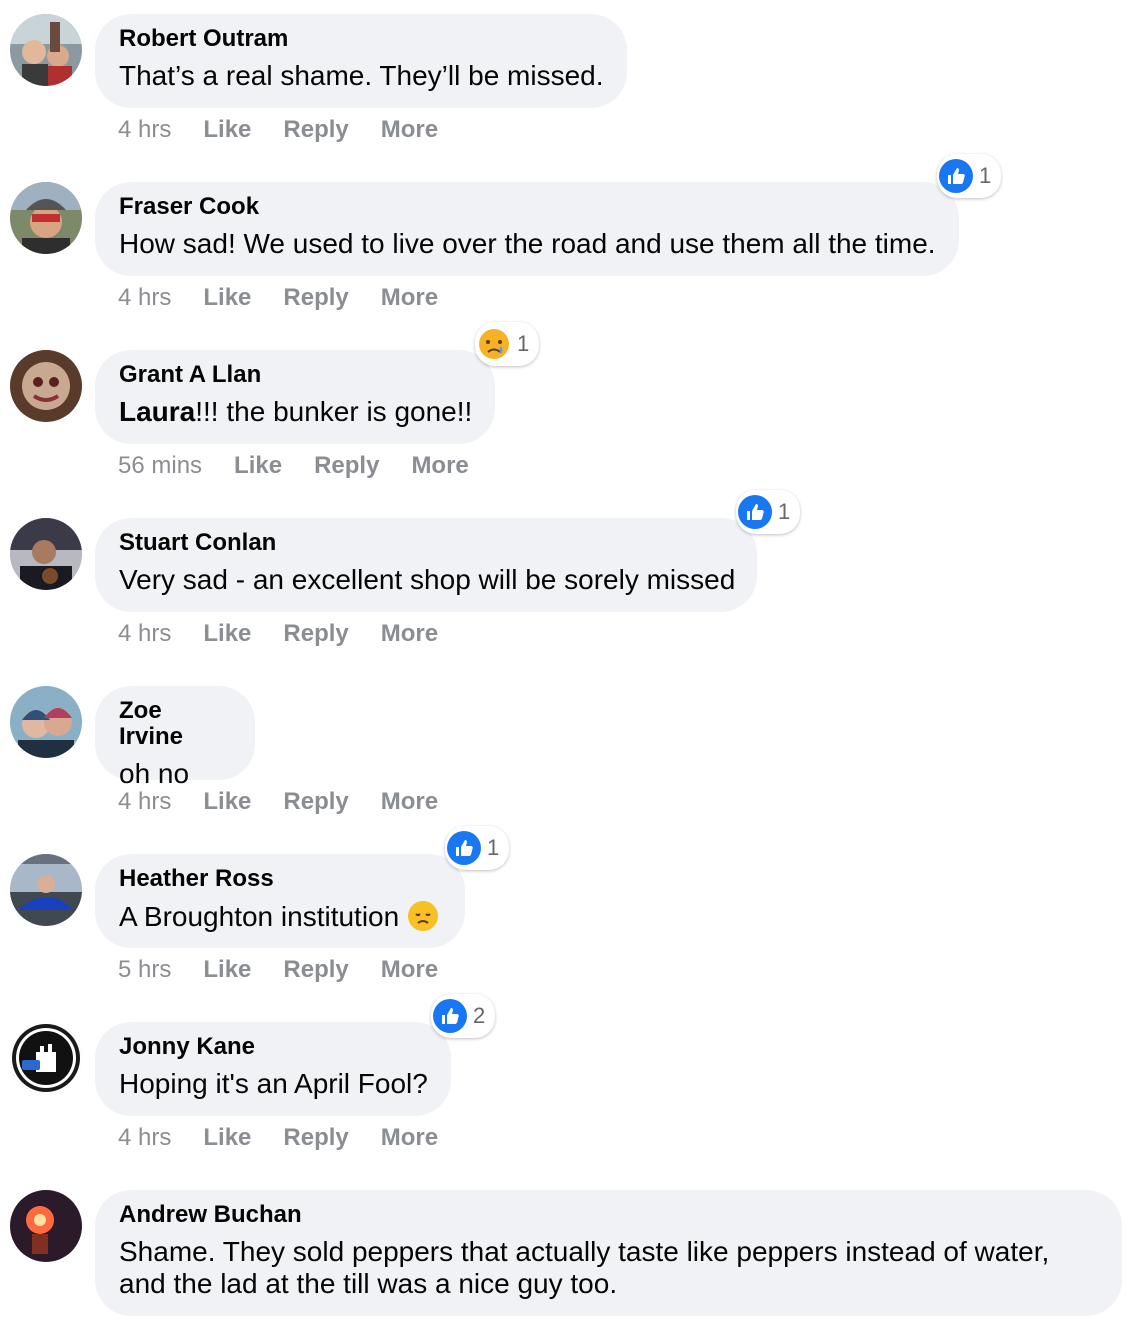 This screenshot has height=1320, width=1132. I want to click on comment-author: Jonny Kane, so click(273, 1047).